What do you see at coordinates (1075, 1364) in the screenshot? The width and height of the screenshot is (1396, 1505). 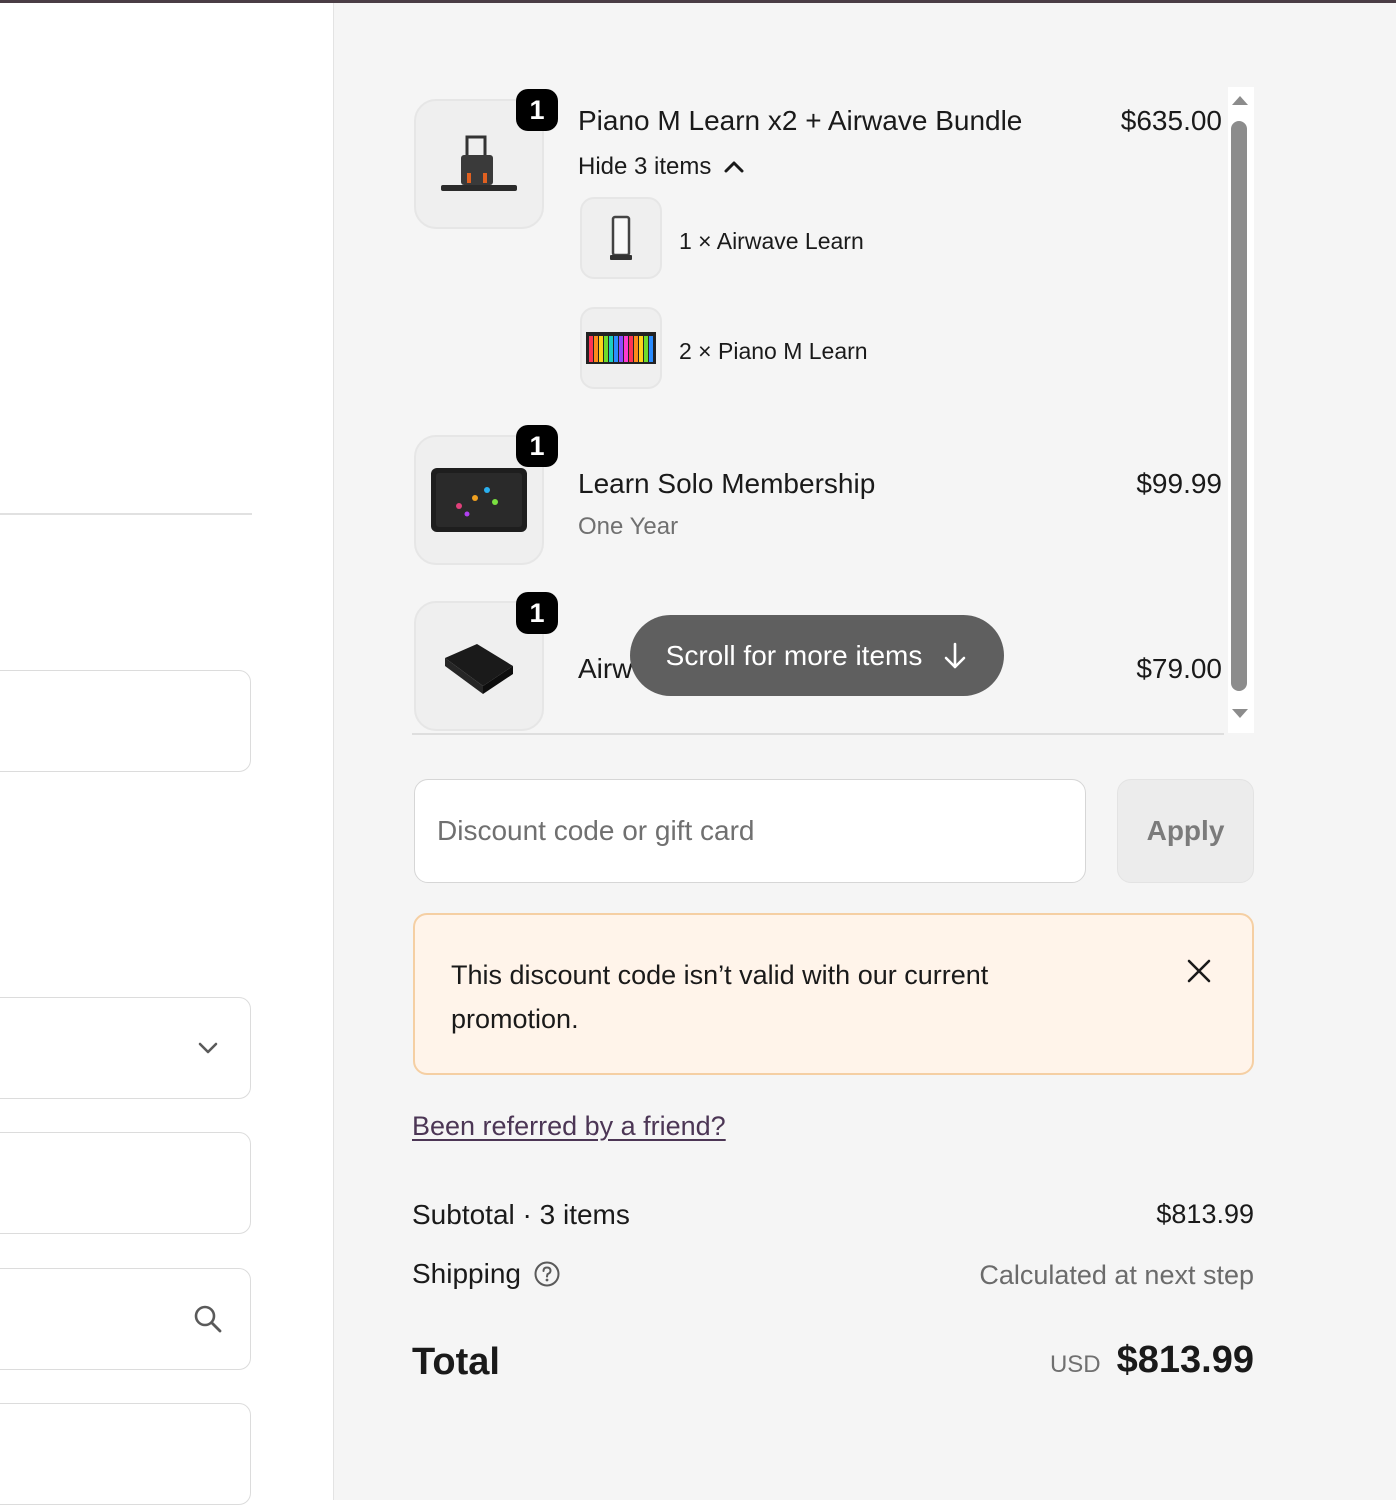 I see `currency-code: USD` at bounding box center [1075, 1364].